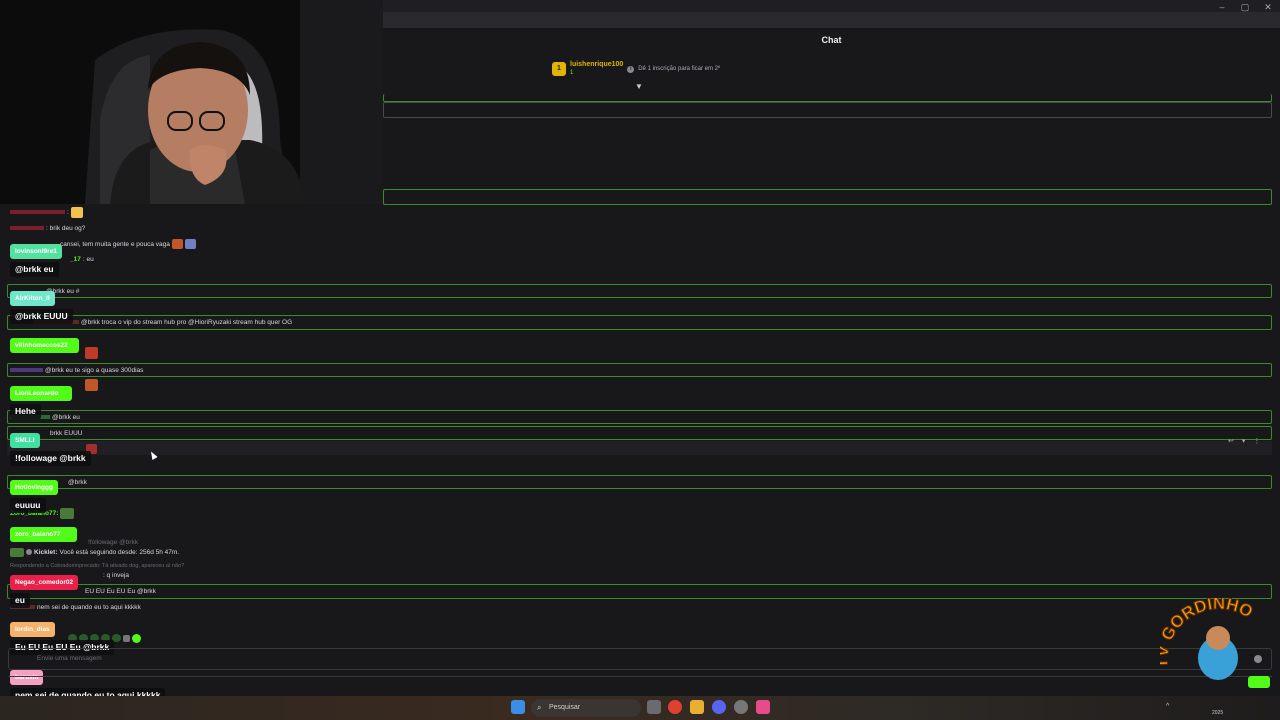 The image size is (1280, 720). I want to click on chat-message: cansei, tem muita gente e pouca vaga, so click(128, 244).